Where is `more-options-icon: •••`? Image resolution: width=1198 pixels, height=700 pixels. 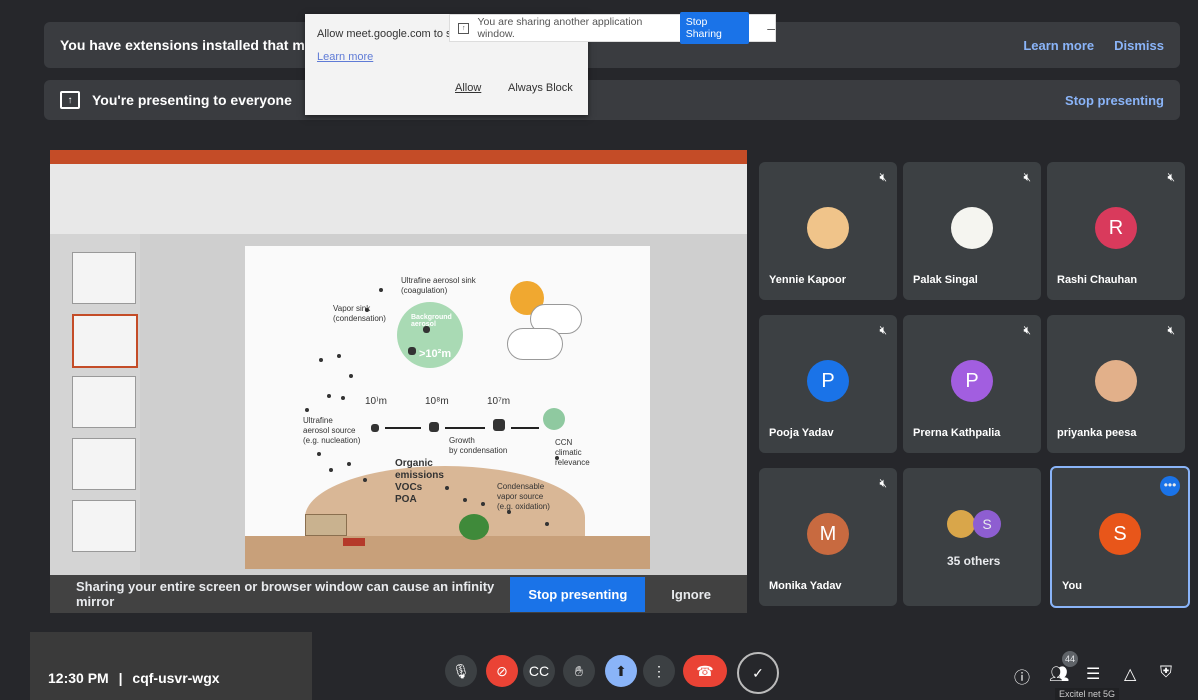
more-options-icon: ••• is located at coordinates (1170, 486).